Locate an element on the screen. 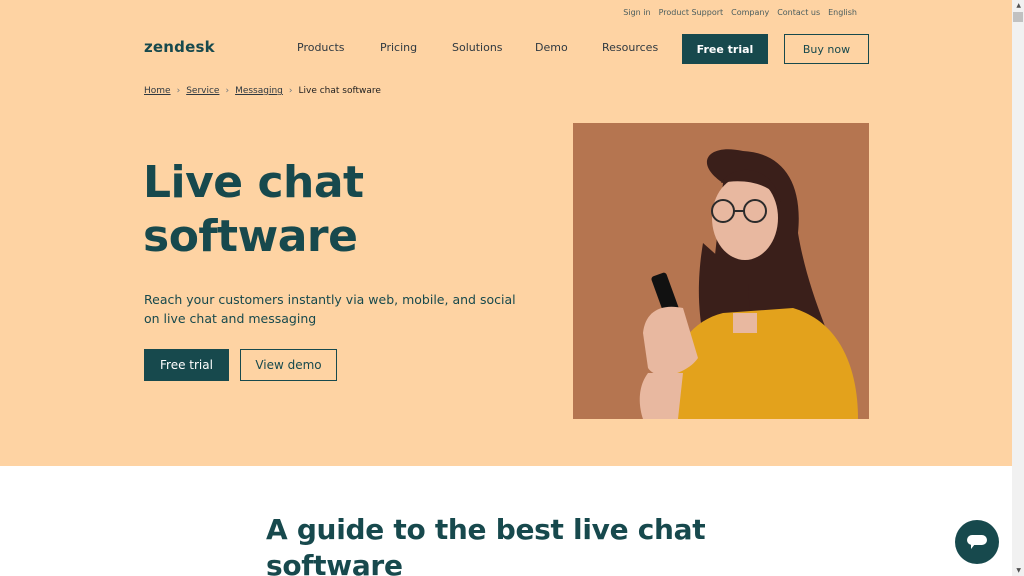 The image size is (1024, 576). page-title: Live chat software is located at coordinates (253, 210).